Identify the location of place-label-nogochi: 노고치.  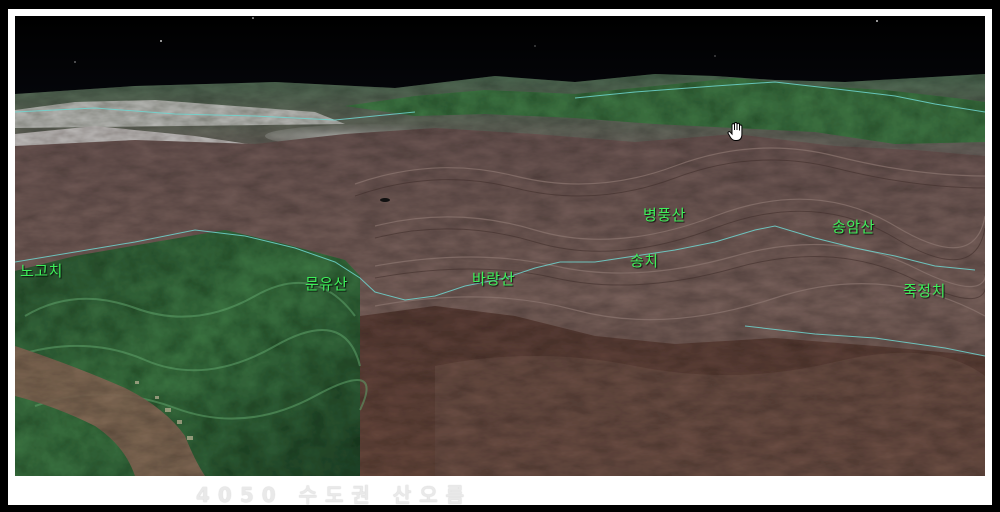
(41, 271).